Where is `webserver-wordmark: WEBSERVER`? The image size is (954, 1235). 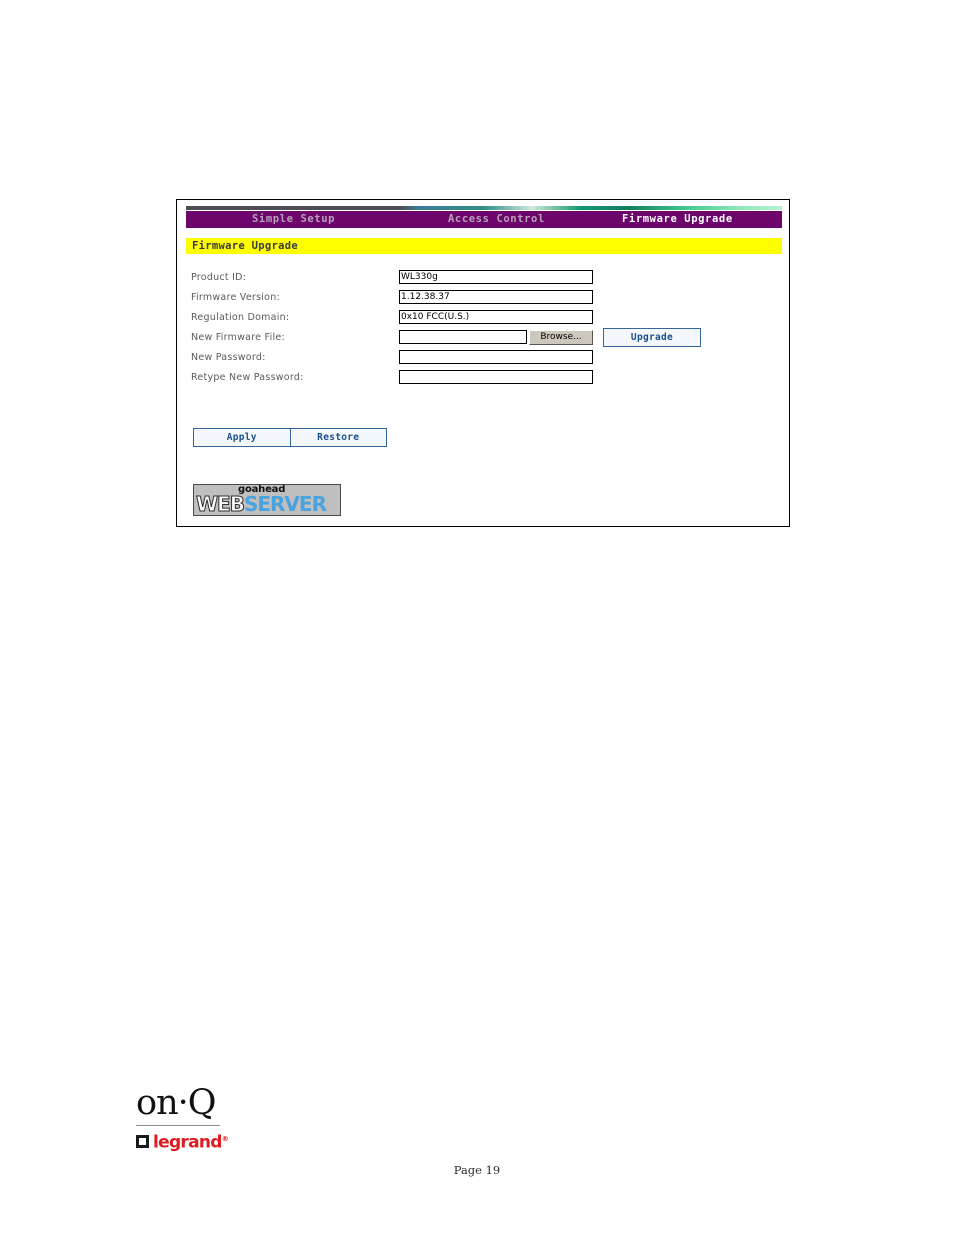 webserver-wordmark: WEBSERVER is located at coordinates (261, 504).